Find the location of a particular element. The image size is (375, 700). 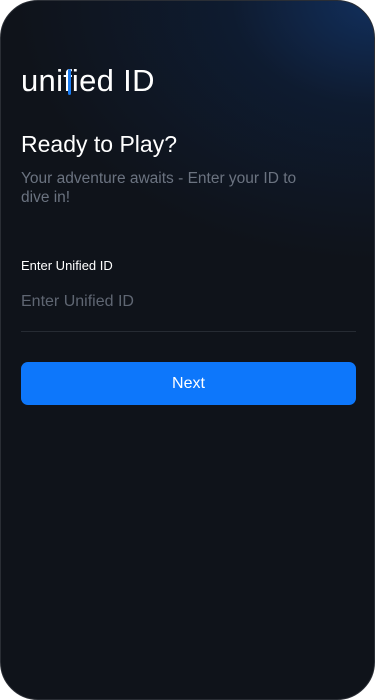

logo-word: uniﬁed is located at coordinates (67, 80).